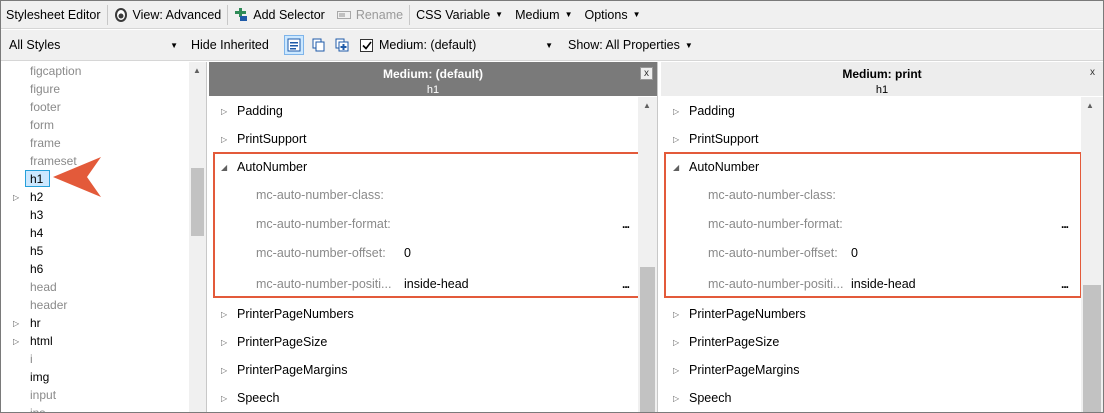 The width and height of the screenshot is (1104, 413). I want to click on selector-label: h5, so click(37, 251).